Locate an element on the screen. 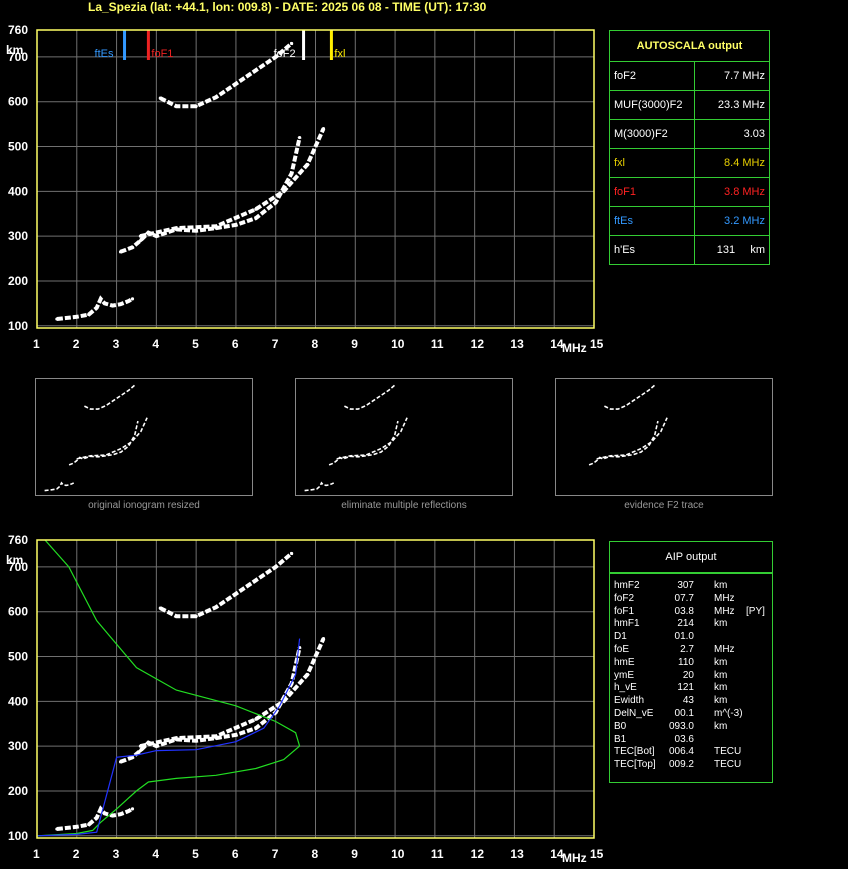 Image resolution: width=848 pixels, height=869 pixels. aip-title-box: AIP output is located at coordinates (691, 557).